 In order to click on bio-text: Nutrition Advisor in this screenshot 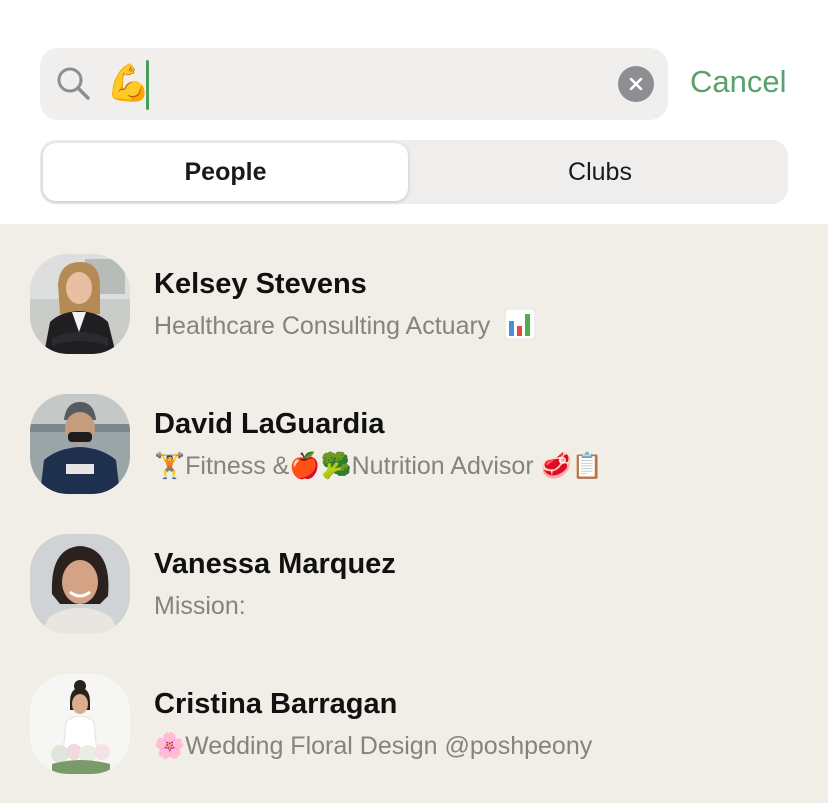, I will do `click(446, 466)`.